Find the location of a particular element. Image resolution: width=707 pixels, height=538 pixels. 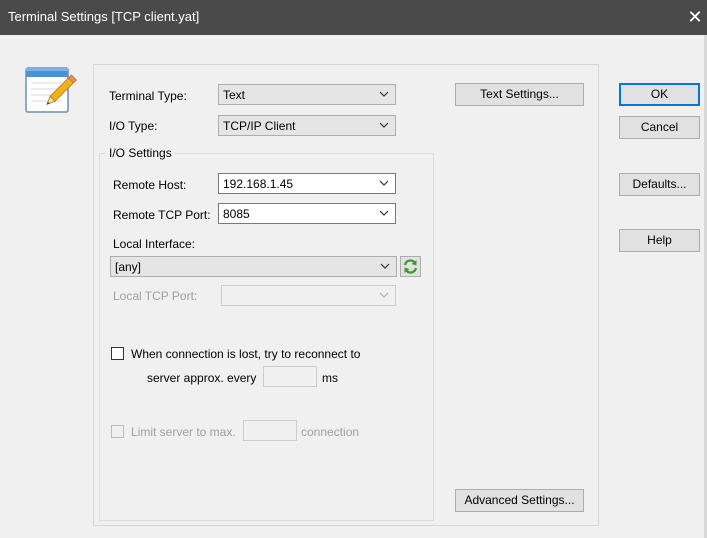

reconnect-checkbox is located at coordinates (117, 353).